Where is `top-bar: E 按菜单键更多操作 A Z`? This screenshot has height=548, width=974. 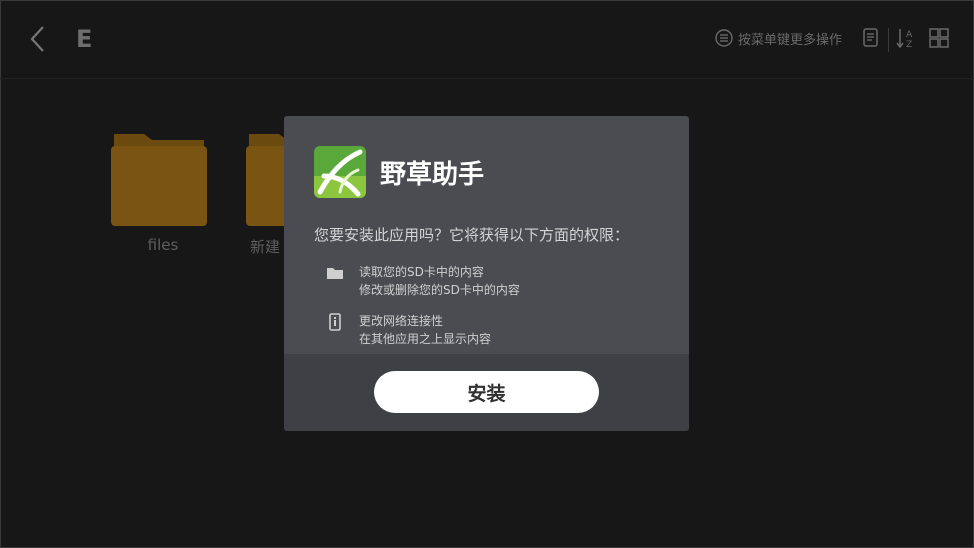 top-bar: E 按菜单键更多操作 A Z is located at coordinates (487, 39).